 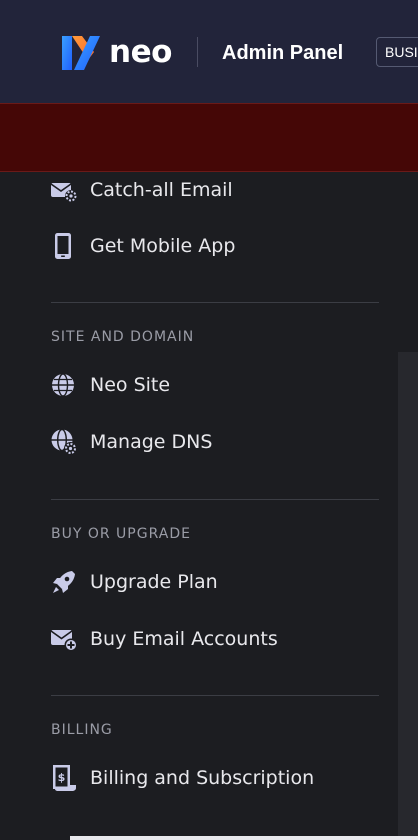 What do you see at coordinates (64, 582) in the screenshot?
I see `rocket-icon` at bounding box center [64, 582].